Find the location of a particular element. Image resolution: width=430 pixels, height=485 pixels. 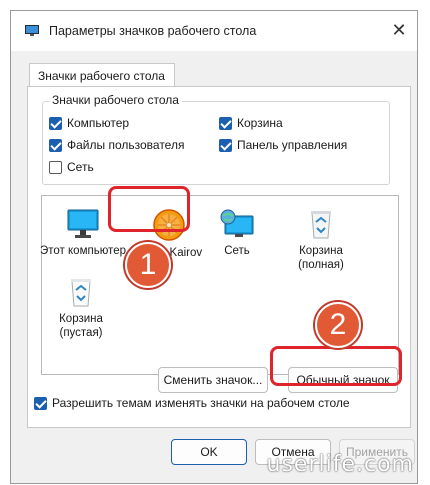

checkbox-label: Корзина is located at coordinates (260, 123).